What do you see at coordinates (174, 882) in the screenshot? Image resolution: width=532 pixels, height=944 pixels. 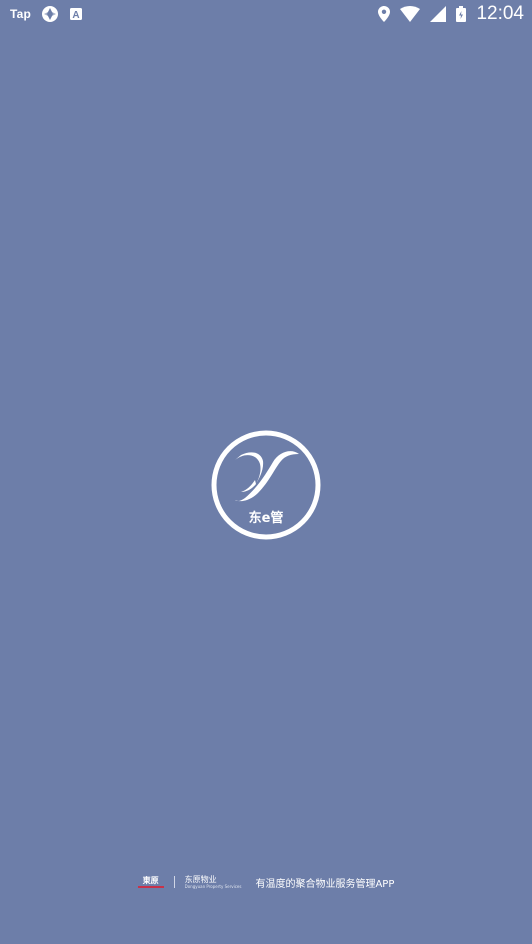 I see `brand-divider` at bounding box center [174, 882].